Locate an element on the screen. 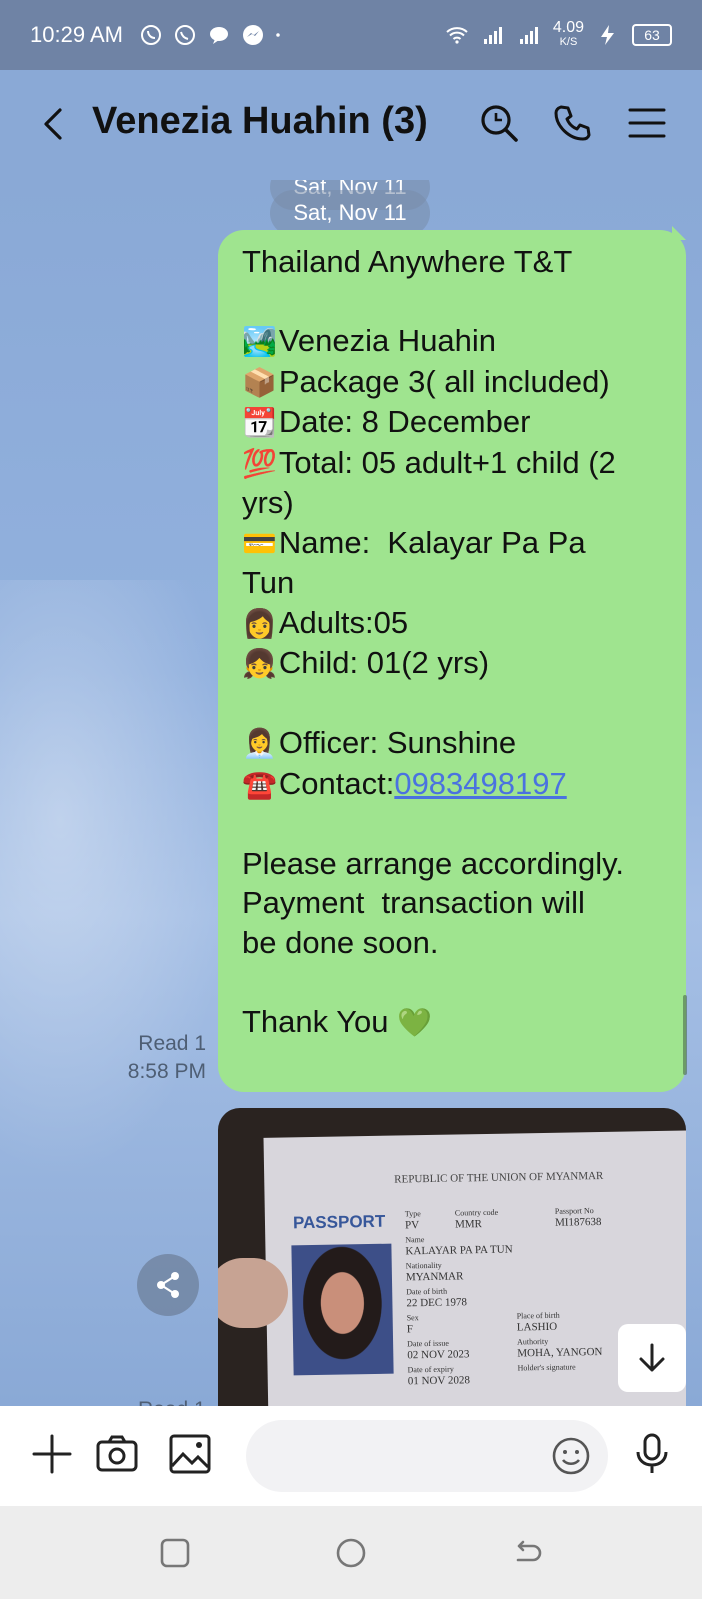 The width and height of the screenshot is (702, 1599). message-line: ☎️Contact:0983498197 is located at coordinates (454, 784).